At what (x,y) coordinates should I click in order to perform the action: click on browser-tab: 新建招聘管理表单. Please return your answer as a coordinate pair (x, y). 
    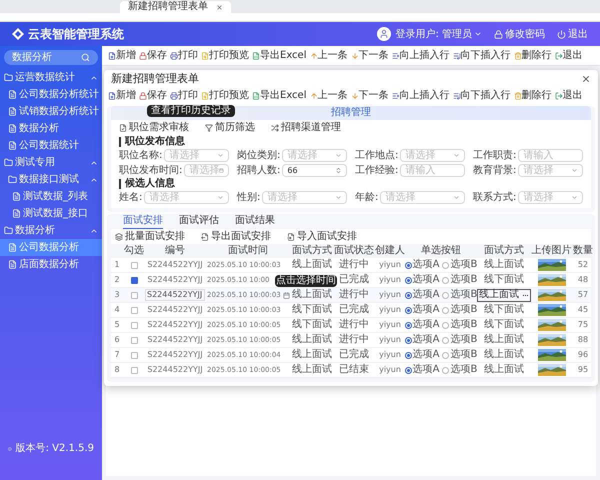
    Looking at the image, I should click on (175, 7).